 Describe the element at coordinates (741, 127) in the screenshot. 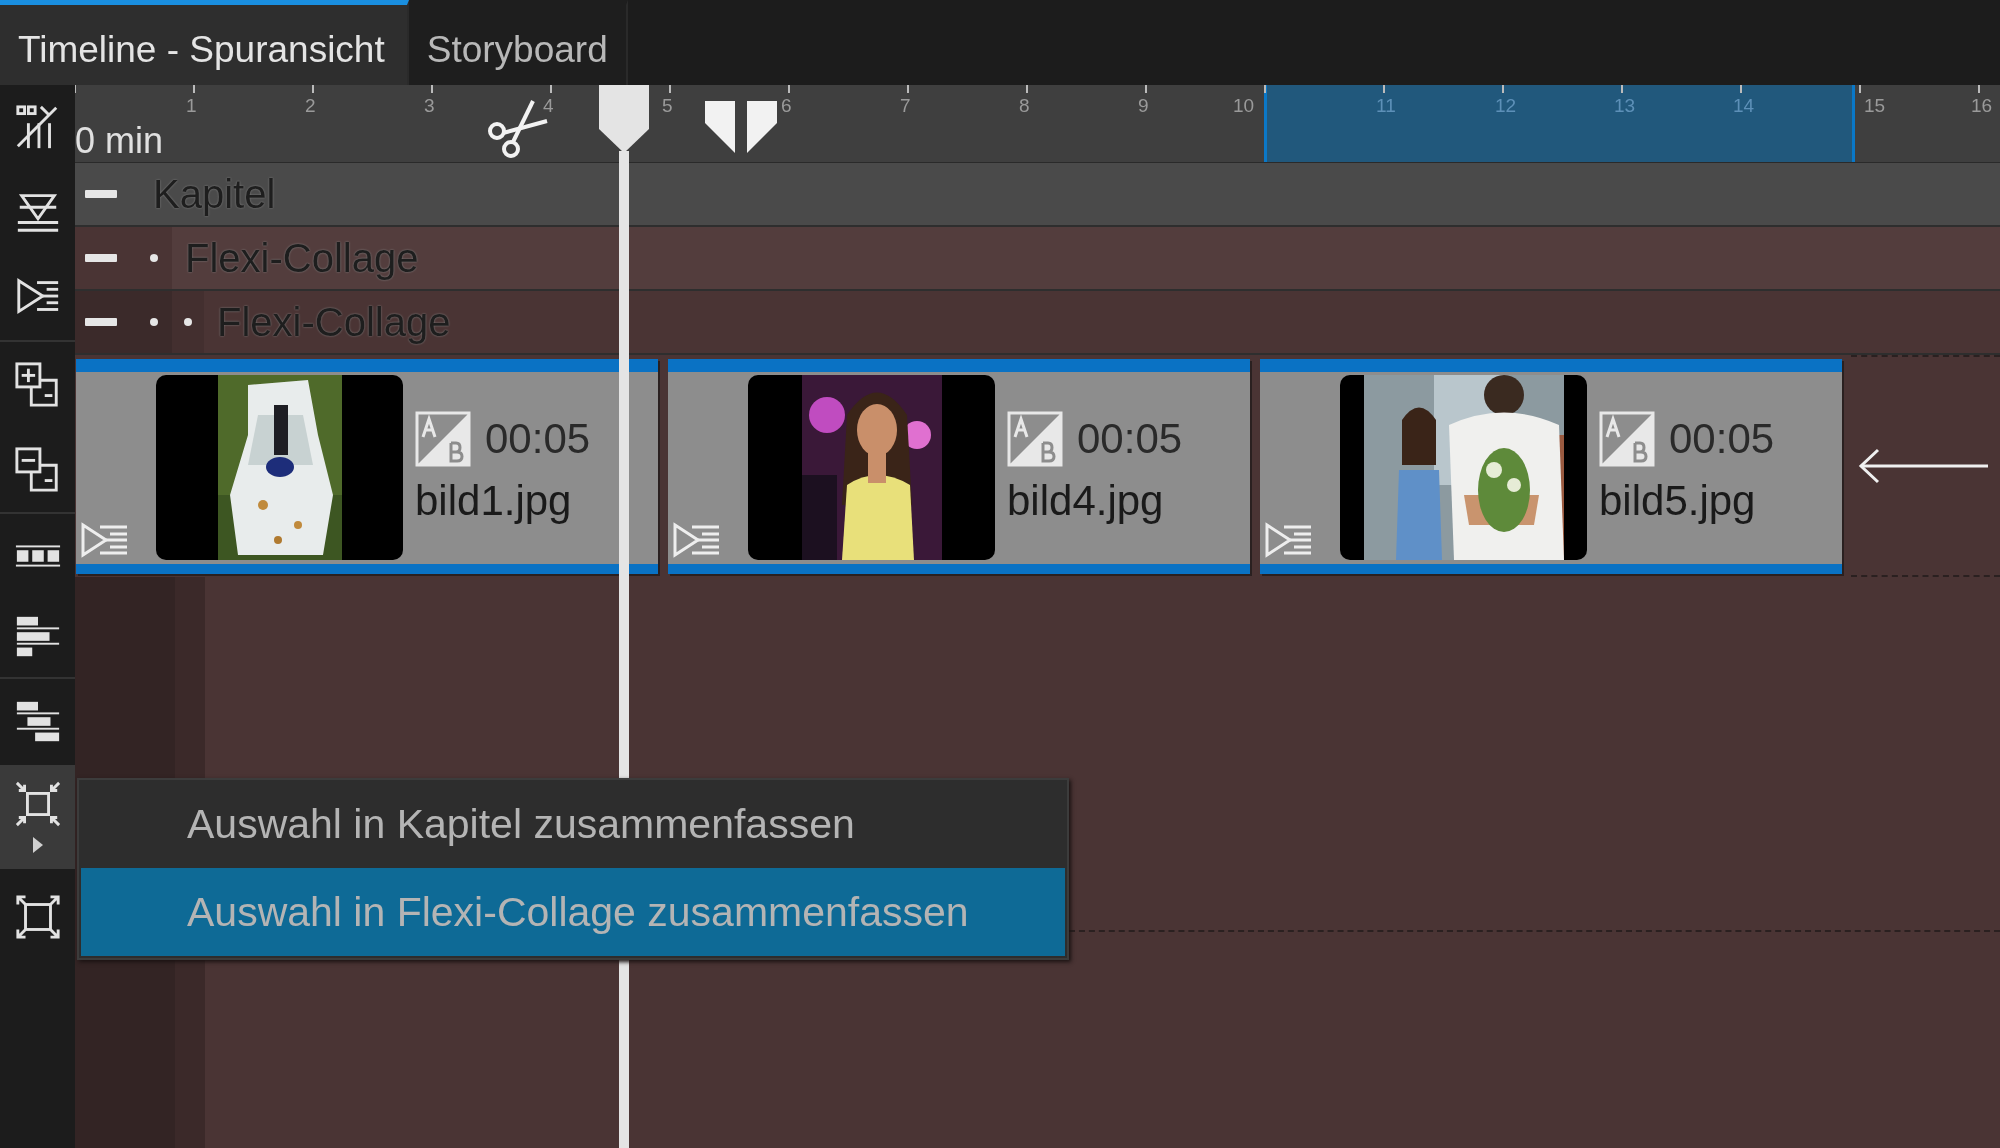

I see `marker-pair-icon` at that location.